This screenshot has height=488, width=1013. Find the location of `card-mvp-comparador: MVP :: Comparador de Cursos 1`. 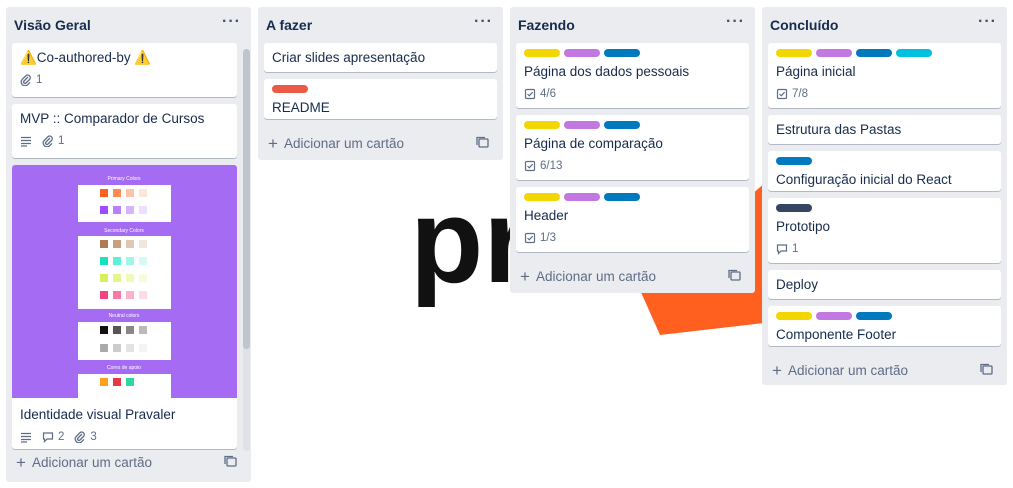

card-mvp-comparador: MVP :: Comparador de Cursos 1 is located at coordinates (124, 131).